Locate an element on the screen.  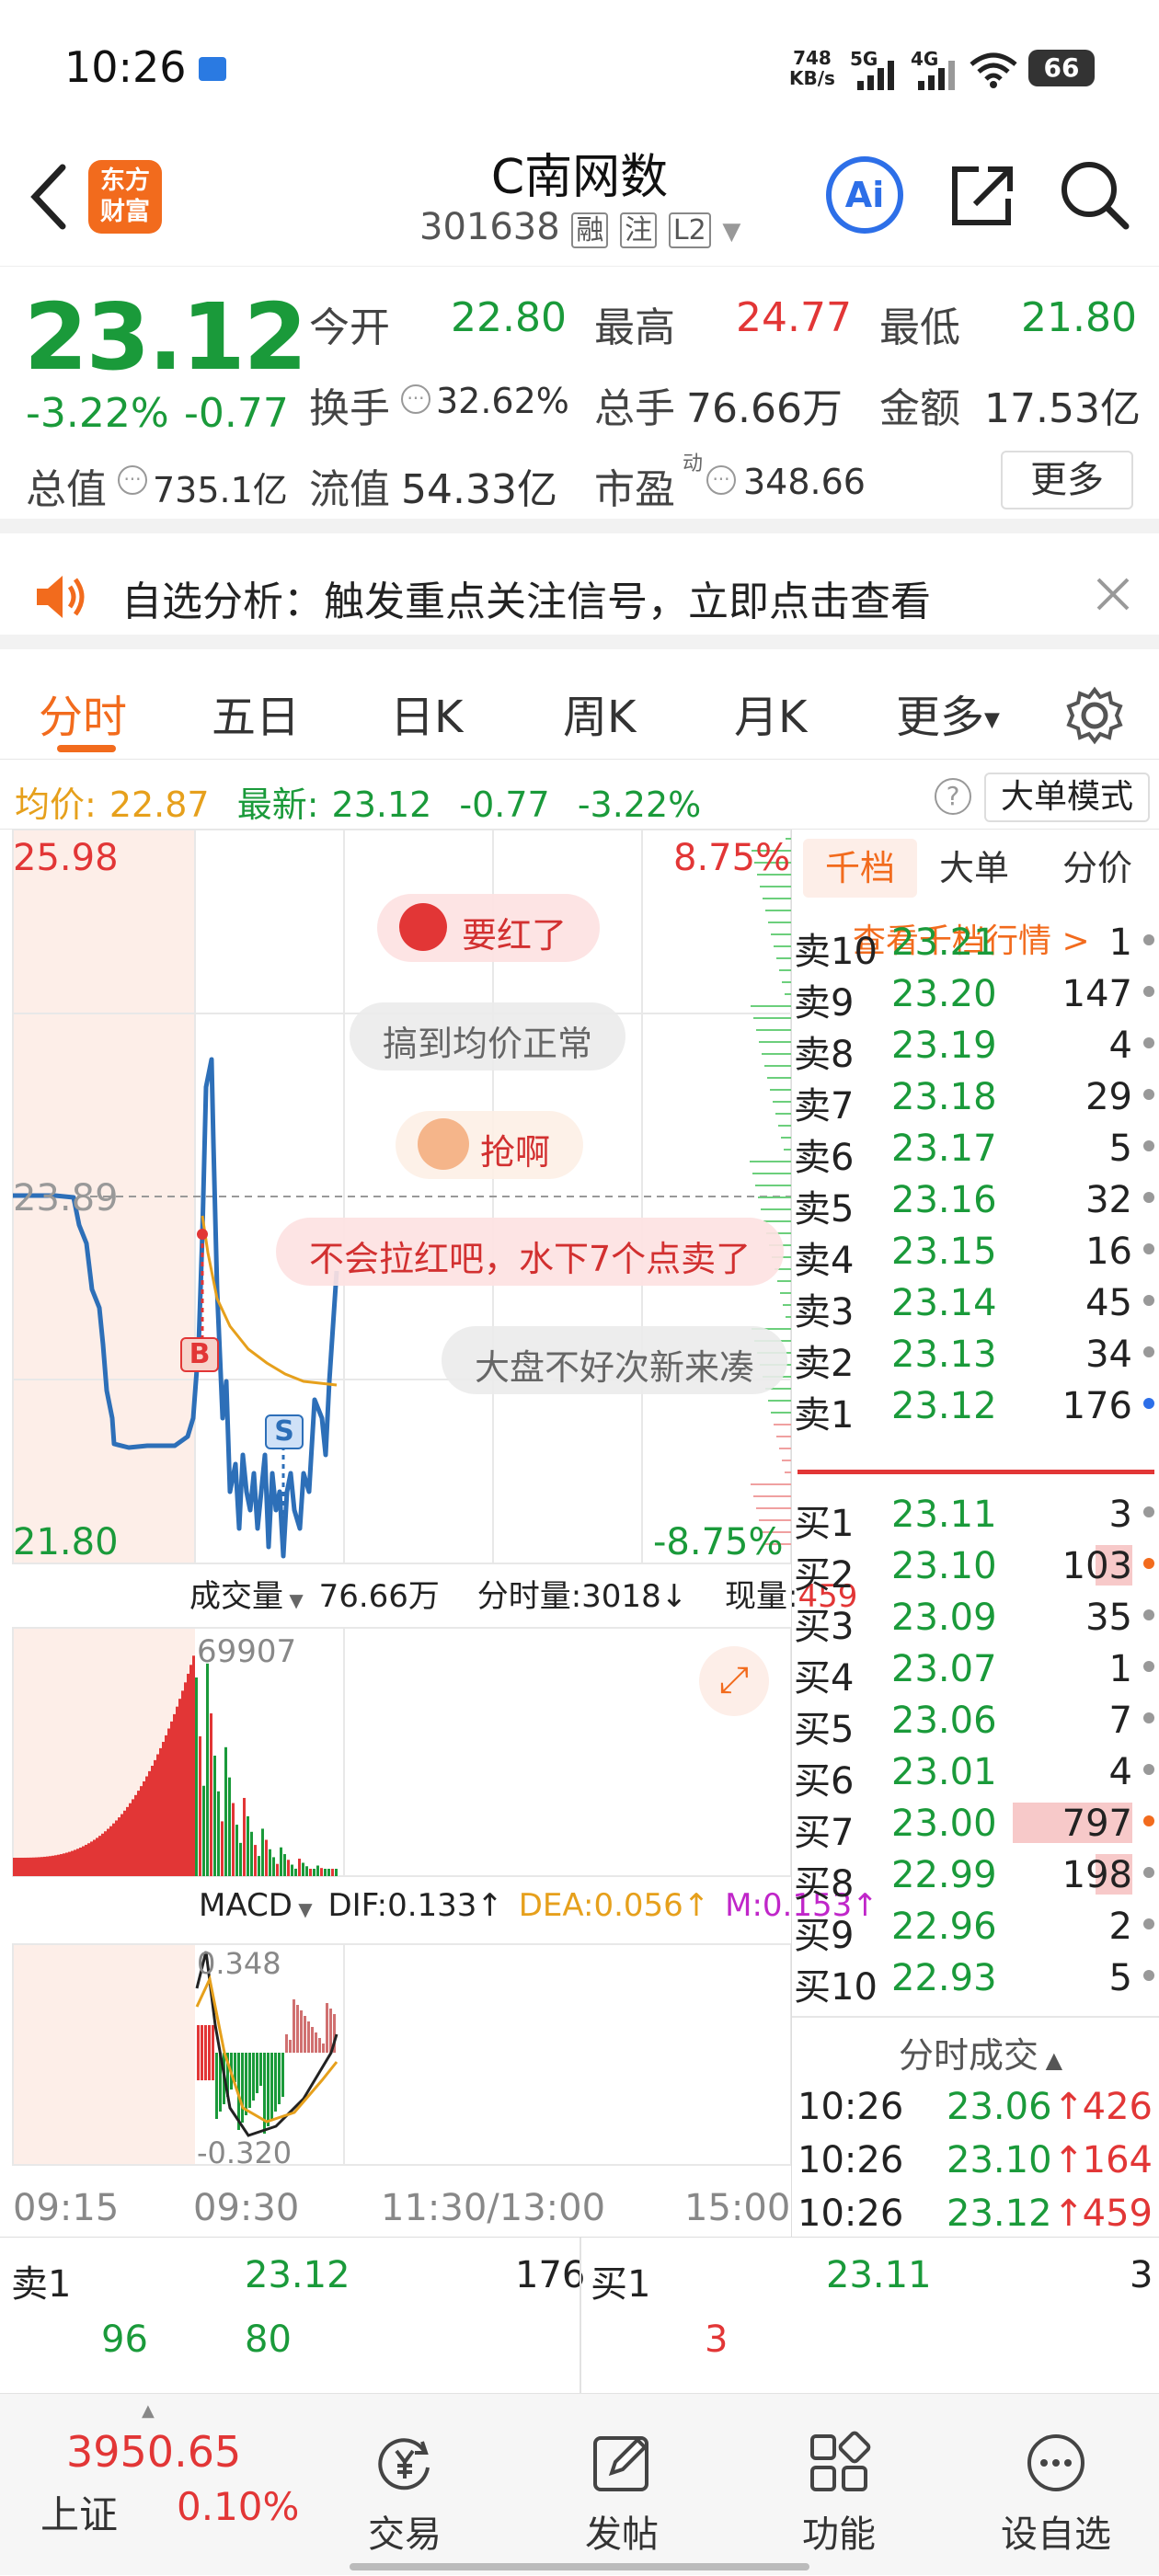
ob-sell-row: 卖9 23.20 147 is located at coordinates (975, 996).